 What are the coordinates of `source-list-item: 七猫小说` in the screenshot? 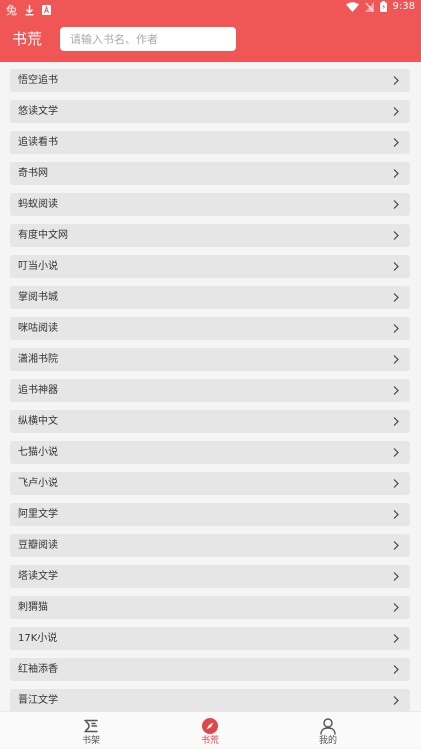 It's located at (210, 452).